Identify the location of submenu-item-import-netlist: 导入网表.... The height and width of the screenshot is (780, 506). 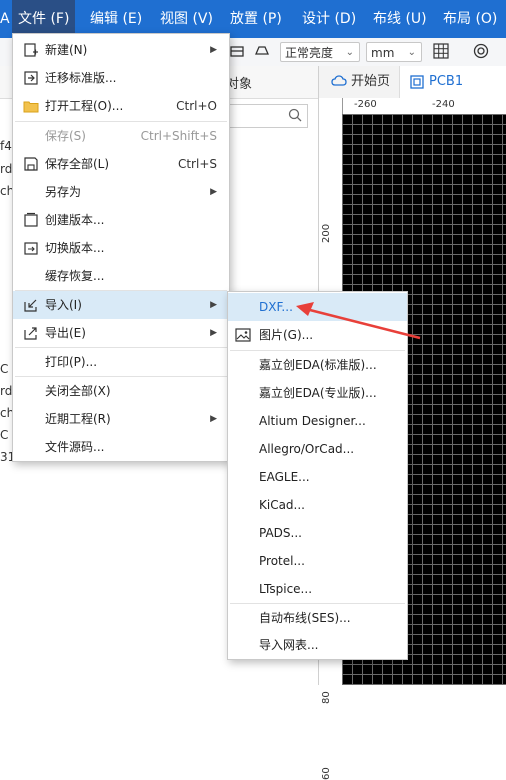
(317, 645).